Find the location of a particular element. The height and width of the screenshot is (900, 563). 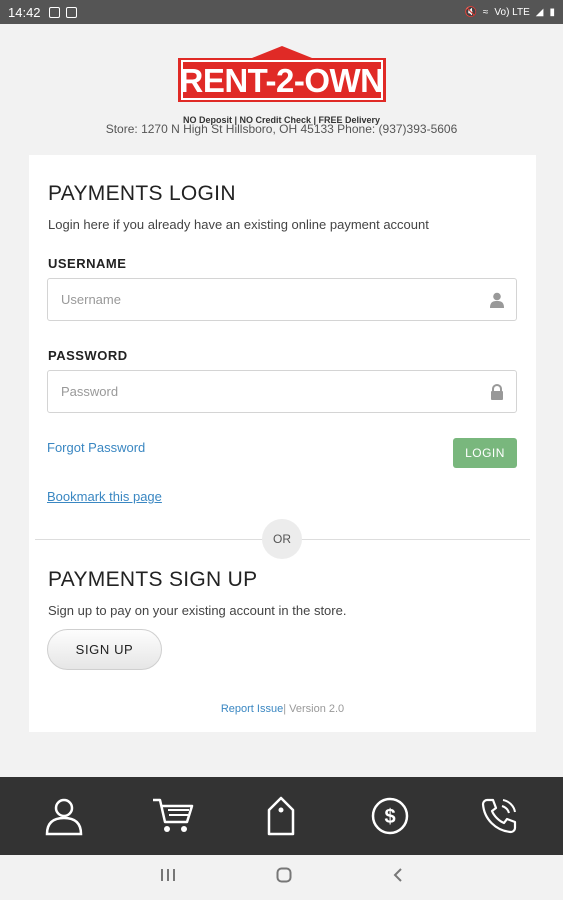

nav-contact is located at coordinates (499, 816).